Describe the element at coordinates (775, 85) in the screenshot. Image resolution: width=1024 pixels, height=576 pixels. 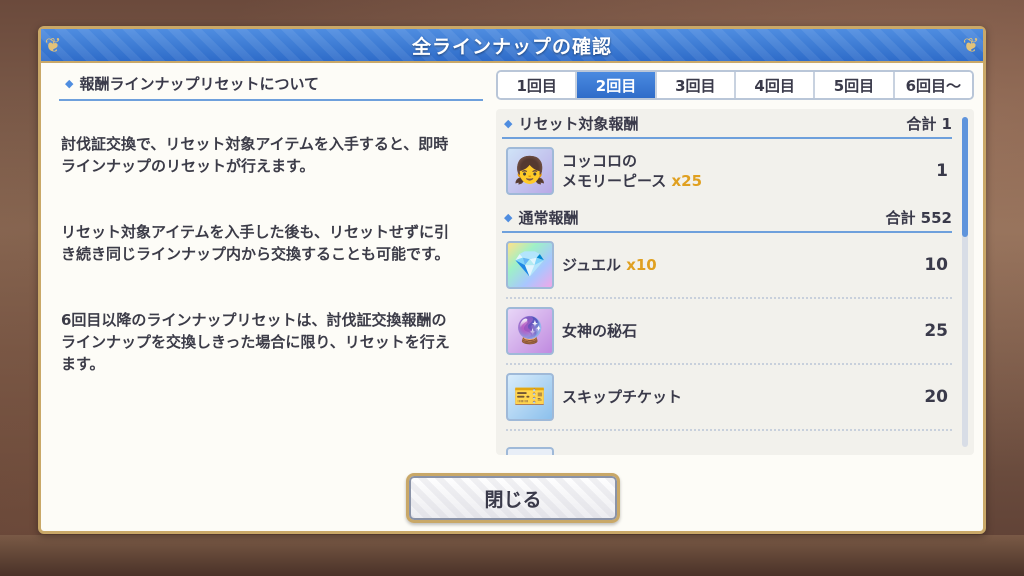
I see `tab-round-4: 4回目` at that location.